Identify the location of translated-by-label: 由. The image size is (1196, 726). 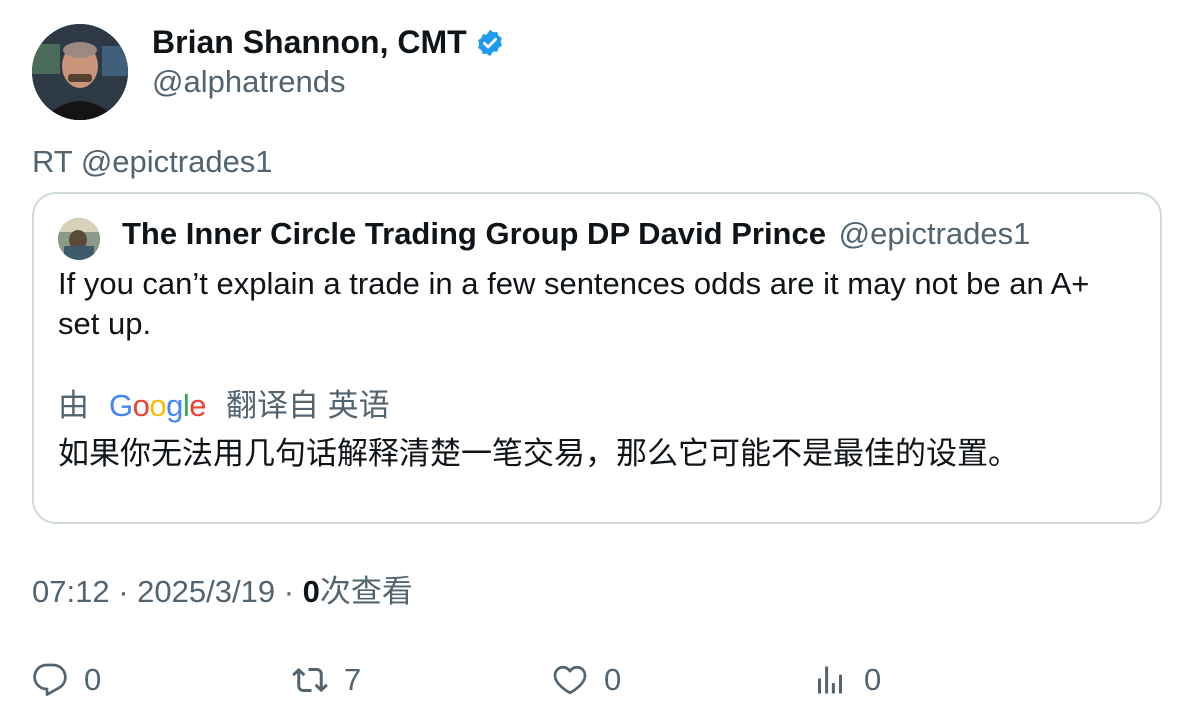
(73, 405).